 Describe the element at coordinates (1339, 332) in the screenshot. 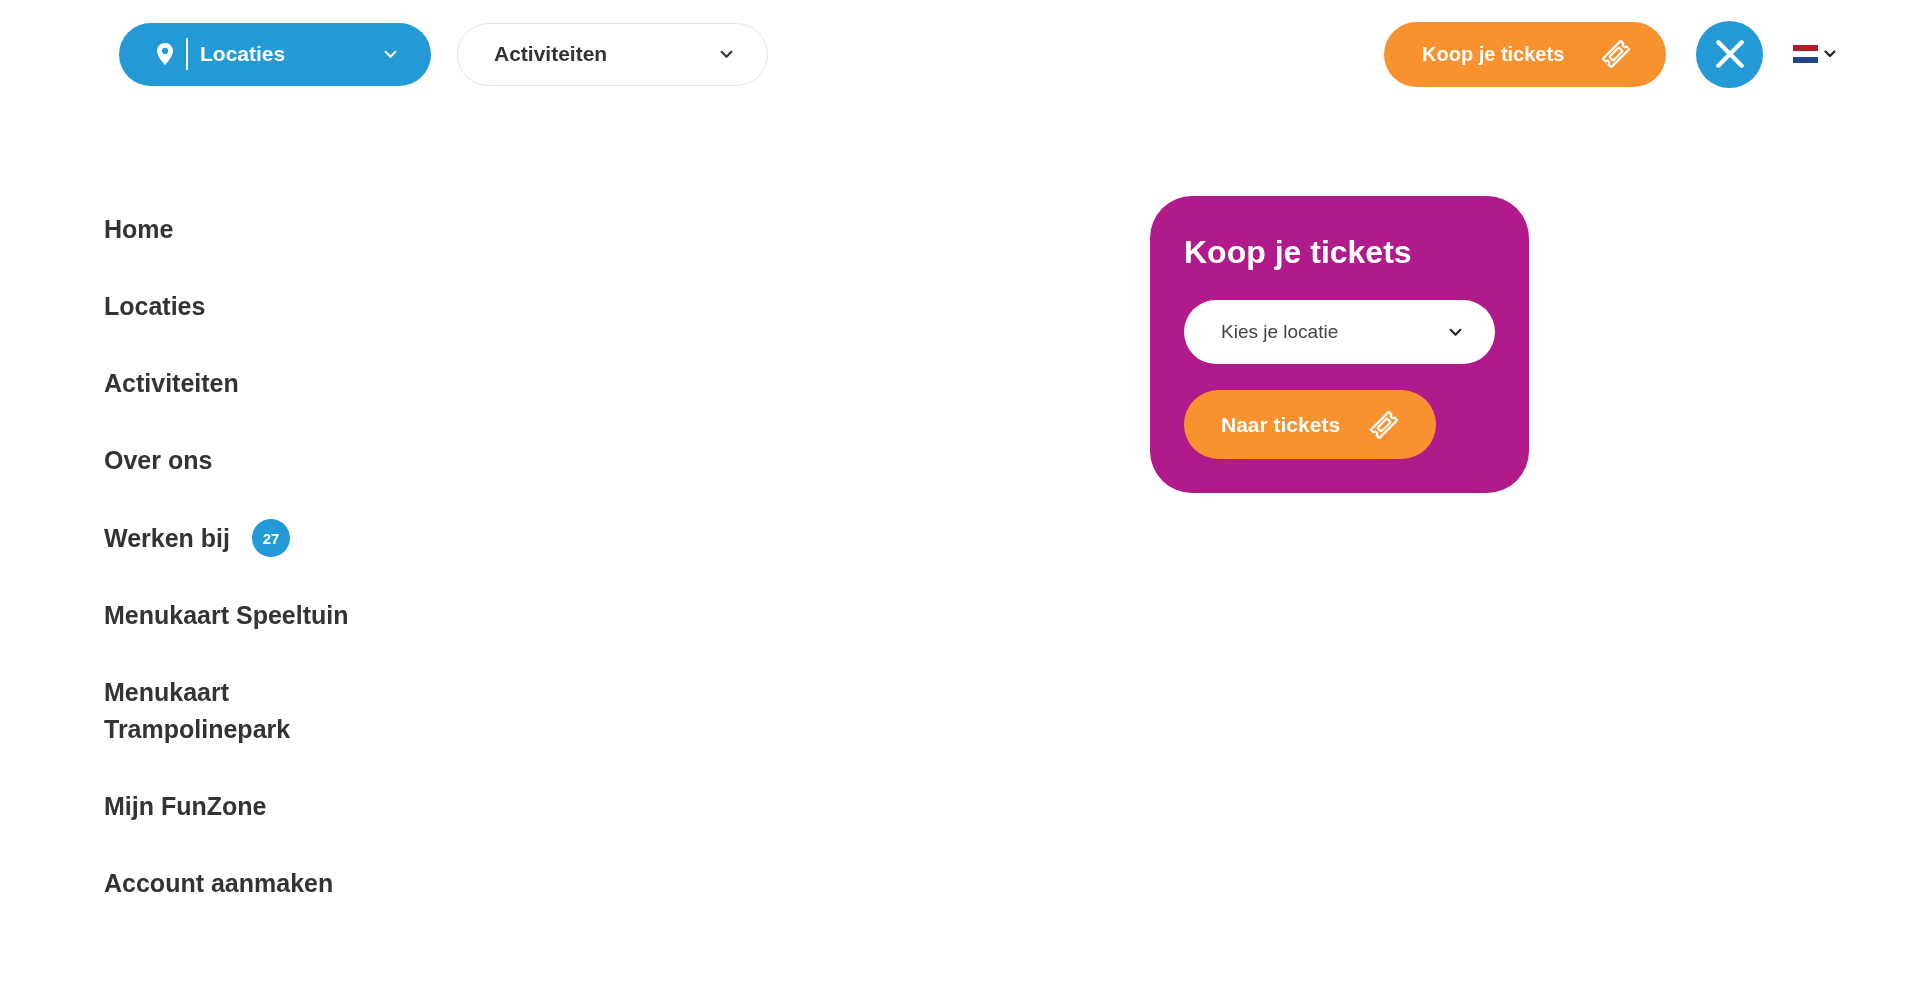

I see `location-select: Kies je locatie` at that location.